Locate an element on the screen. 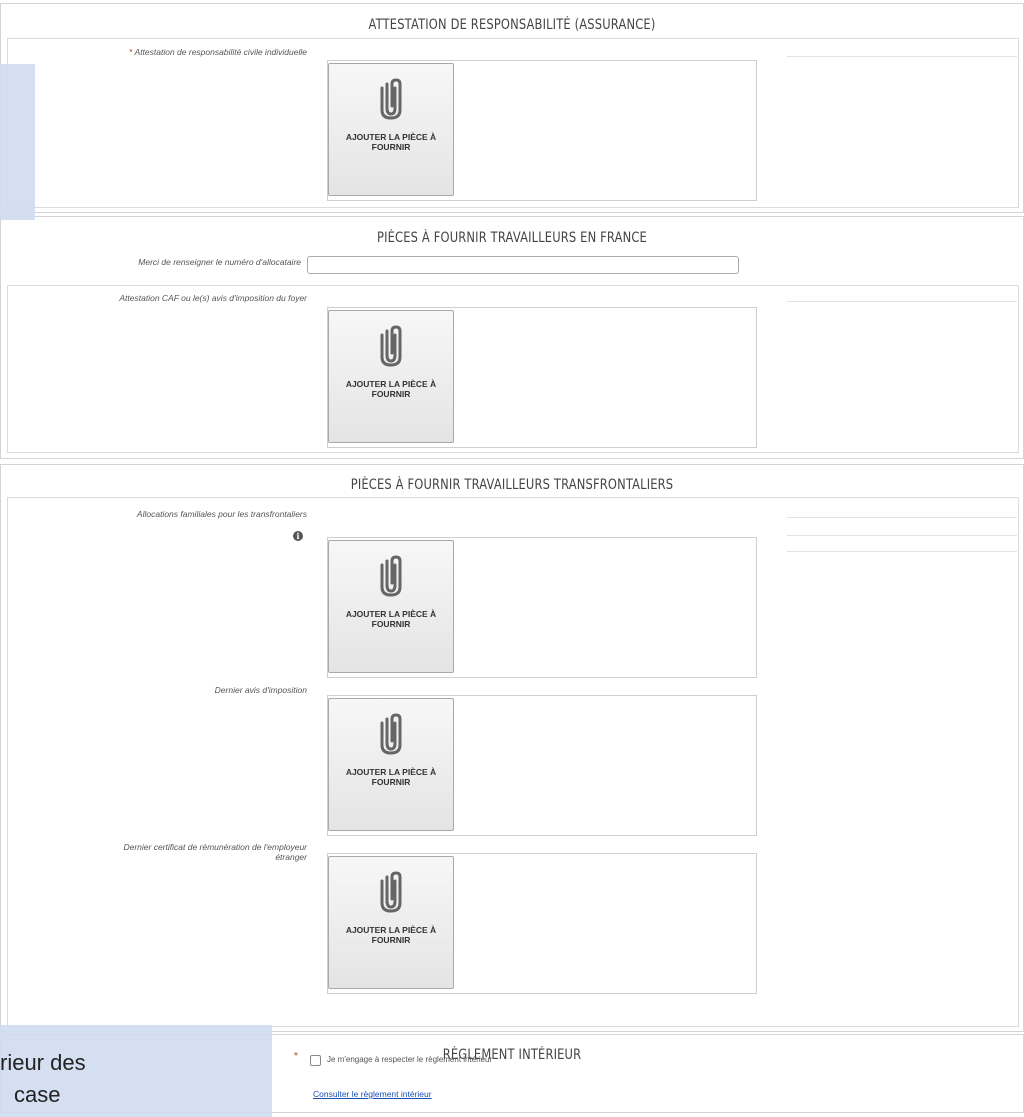  upload-panel-alloc: AJOUTER LA PIÈCE À FOURNIR is located at coordinates (542, 607).